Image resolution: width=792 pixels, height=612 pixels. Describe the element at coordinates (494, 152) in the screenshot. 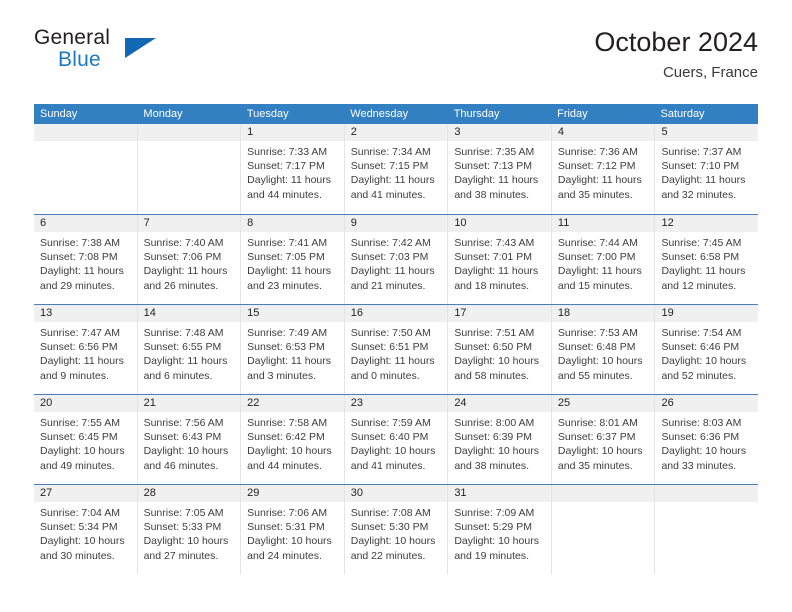

I see `sunrise-time: Sunrise: 7:35 AM` at that location.